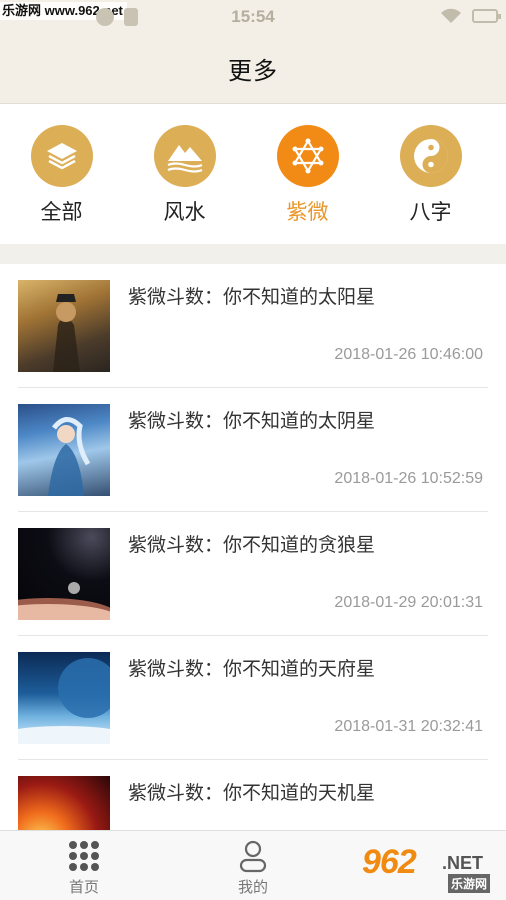 This screenshot has height=900, width=506. I want to click on bottom-nav: 首页 我的 962 .NET 乐游网, so click(253, 865).